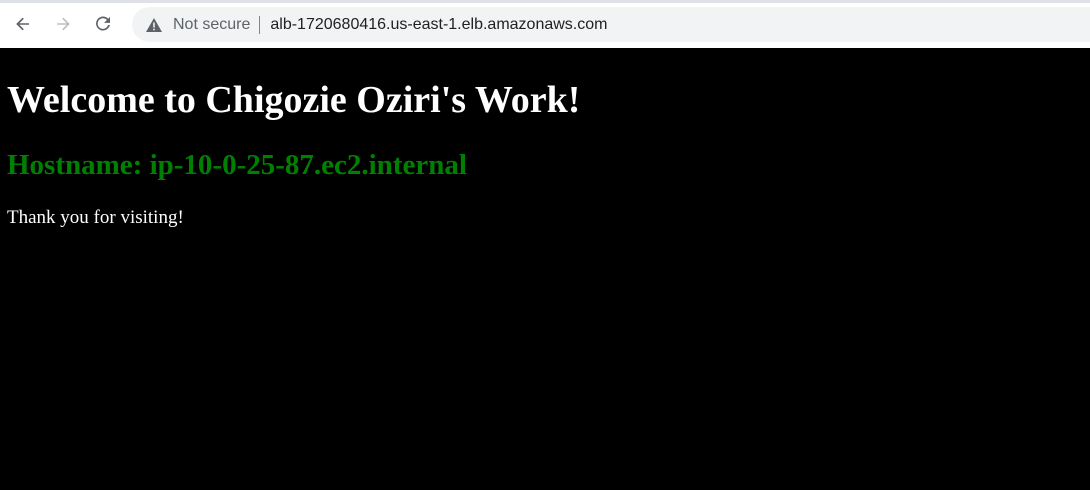 Image resolution: width=1090 pixels, height=490 pixels. I want to click on security-status-label: Not secure, so click(211, 25).